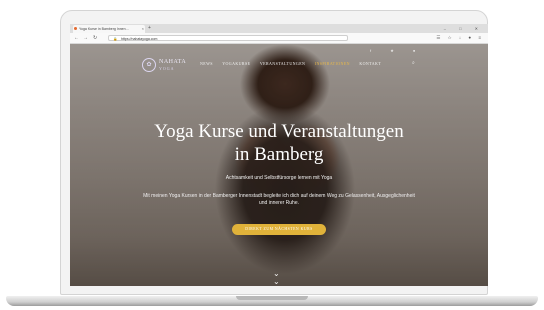 This screenshot has width=544, height=310. What do you see at coordinates (413, 63) in the screenshot?
I see `search-icon: ⌕` at bounding box center [413, 63].